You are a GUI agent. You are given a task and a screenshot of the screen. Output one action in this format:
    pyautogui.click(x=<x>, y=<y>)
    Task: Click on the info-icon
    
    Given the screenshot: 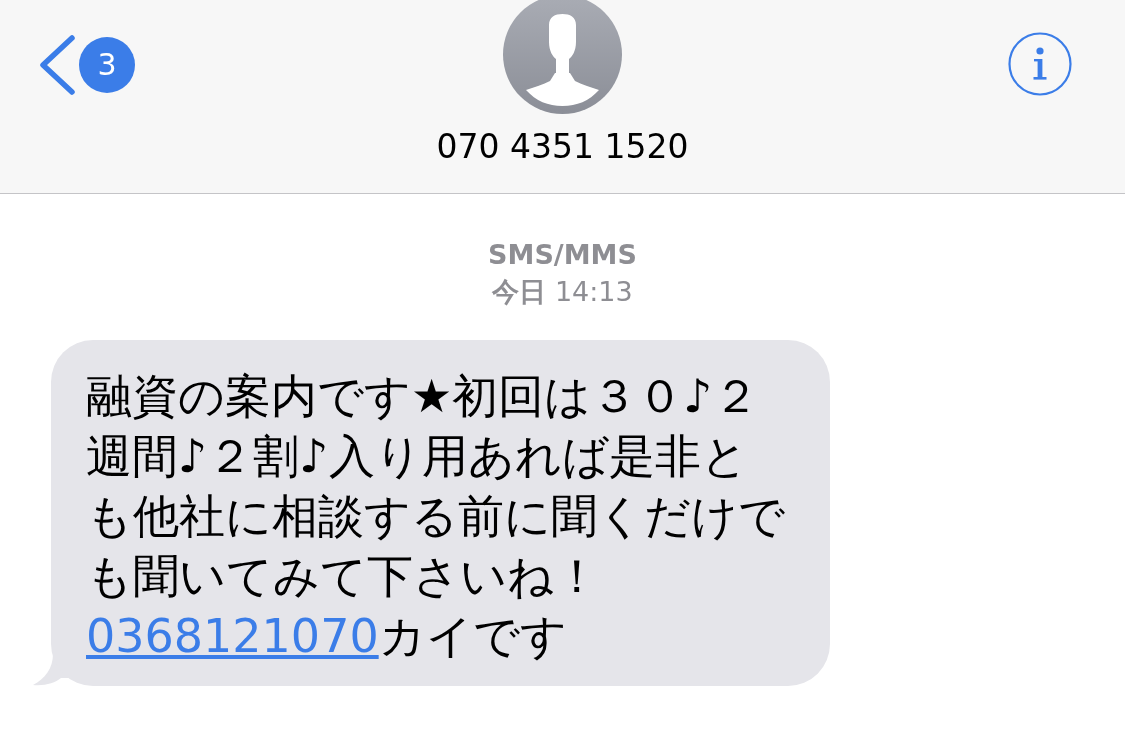 What is the action you would take?
    pyautogui.click(x=1040, y=64)
    